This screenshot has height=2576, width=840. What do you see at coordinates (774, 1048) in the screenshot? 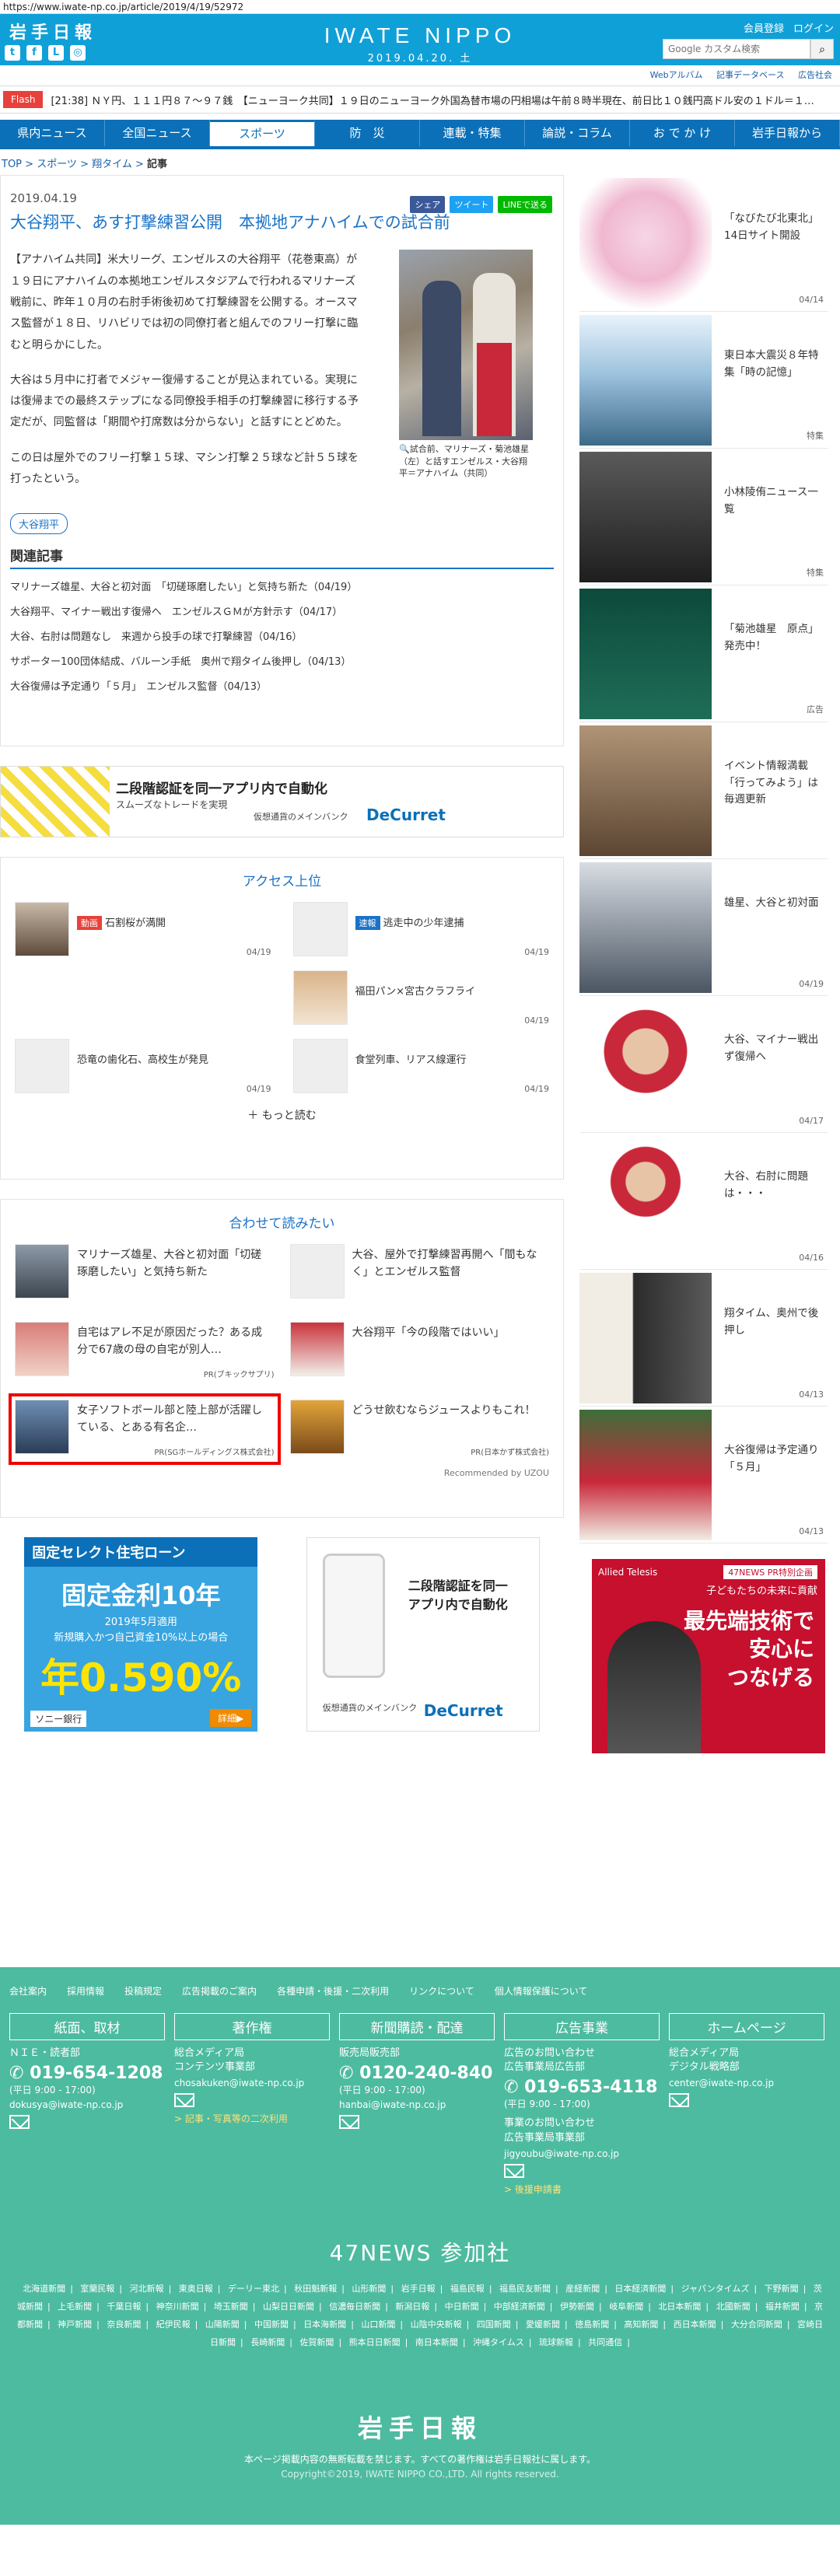
I see `sidebar-item-title: 大谷、マイナー戦出ず復帰へ` at bounding box center [774, 1048].